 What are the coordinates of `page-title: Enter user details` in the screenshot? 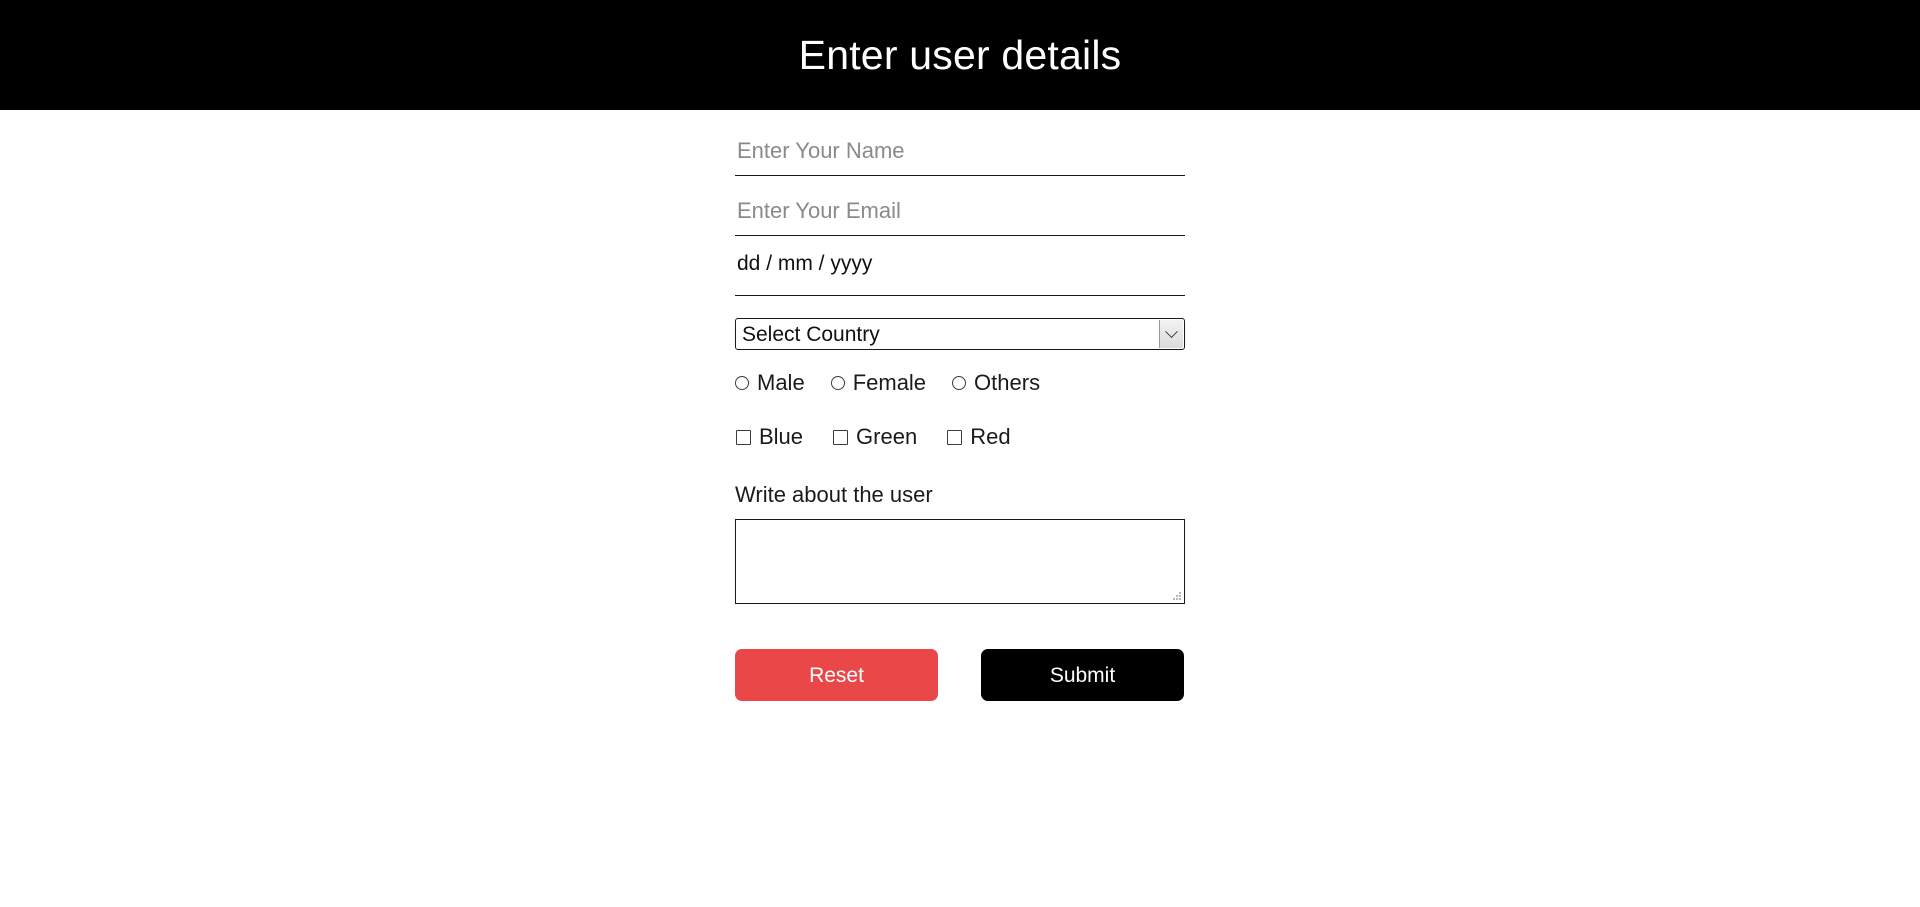 It's located at (960, 54).